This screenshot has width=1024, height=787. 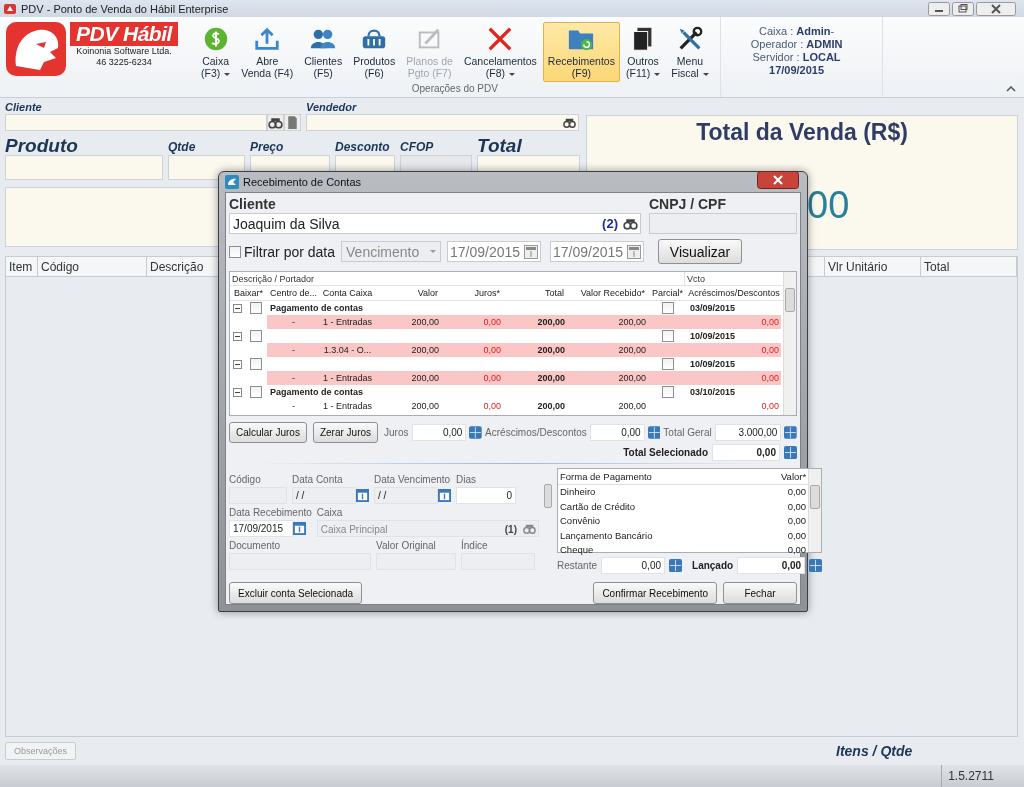 I want to click on posted-field: 0,00, so click(x=771, y=565).